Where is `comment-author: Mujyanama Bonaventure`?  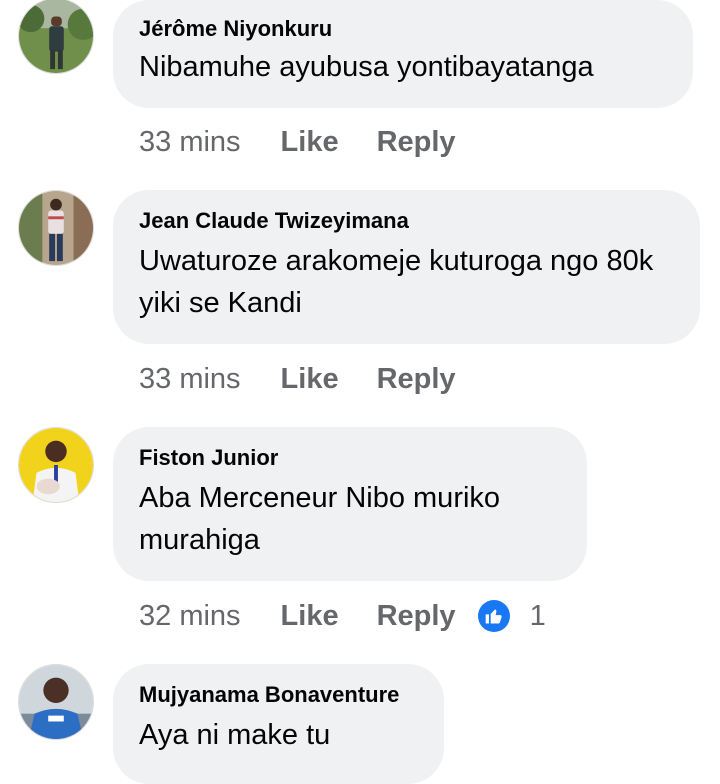 comment-author: Mujyanama Bonaventure is located at coordinates (278, 695).